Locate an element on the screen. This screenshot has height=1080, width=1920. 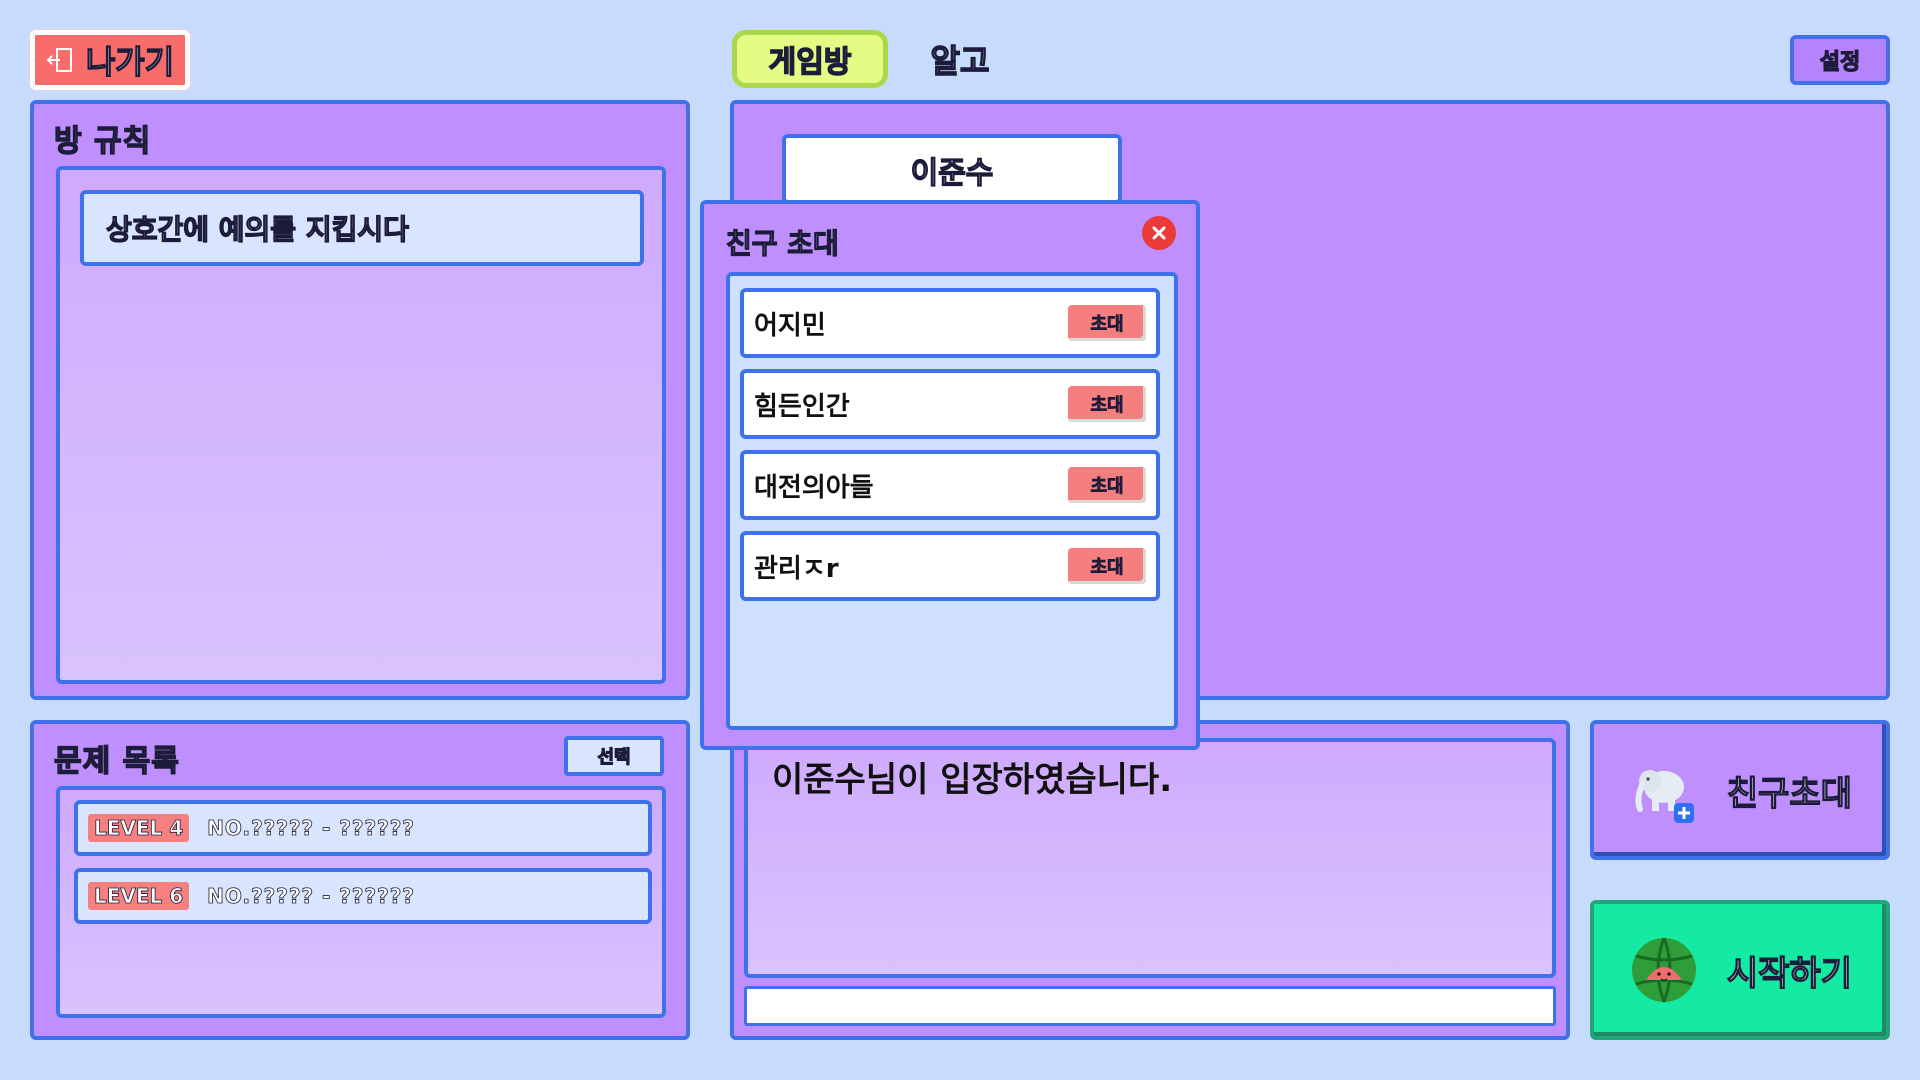
friend-invite-button: 친구초대 is located at coordinates (1740, 790).